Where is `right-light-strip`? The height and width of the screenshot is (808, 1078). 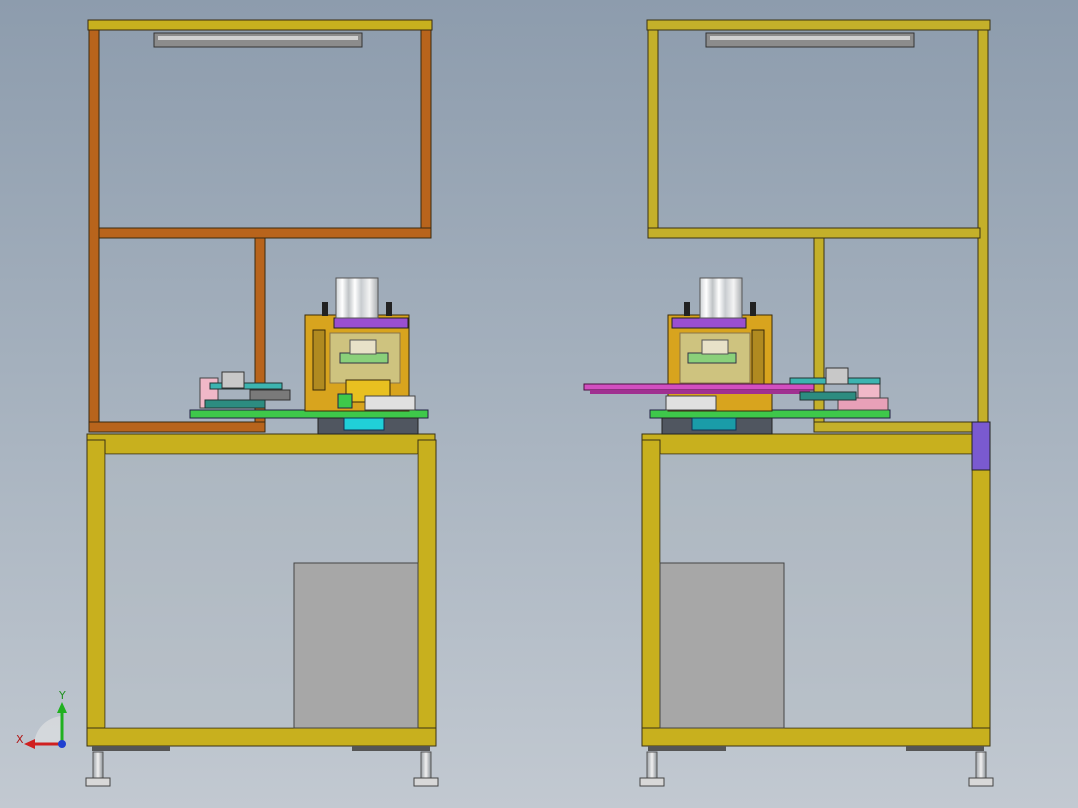 right-light-strip is located at coordinates (810, 38).